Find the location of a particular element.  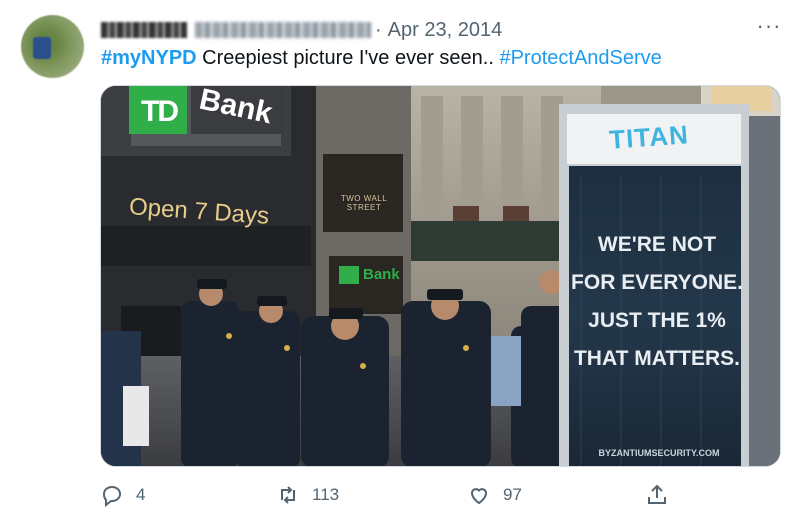

retweet-count: 113 is located at coordinates (326, 494).